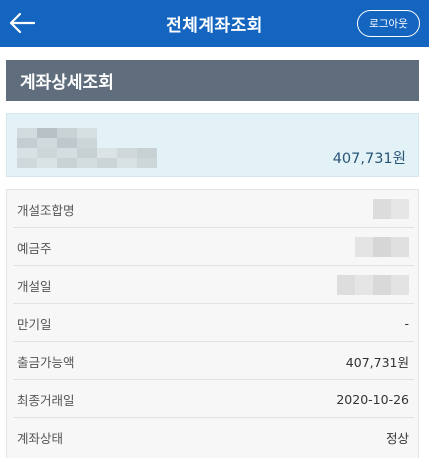  Describe the element at coordinates (213, 361) in the screenshot. I see `detail-row-withdrawable: 출금가능액 407,731원` at that location.